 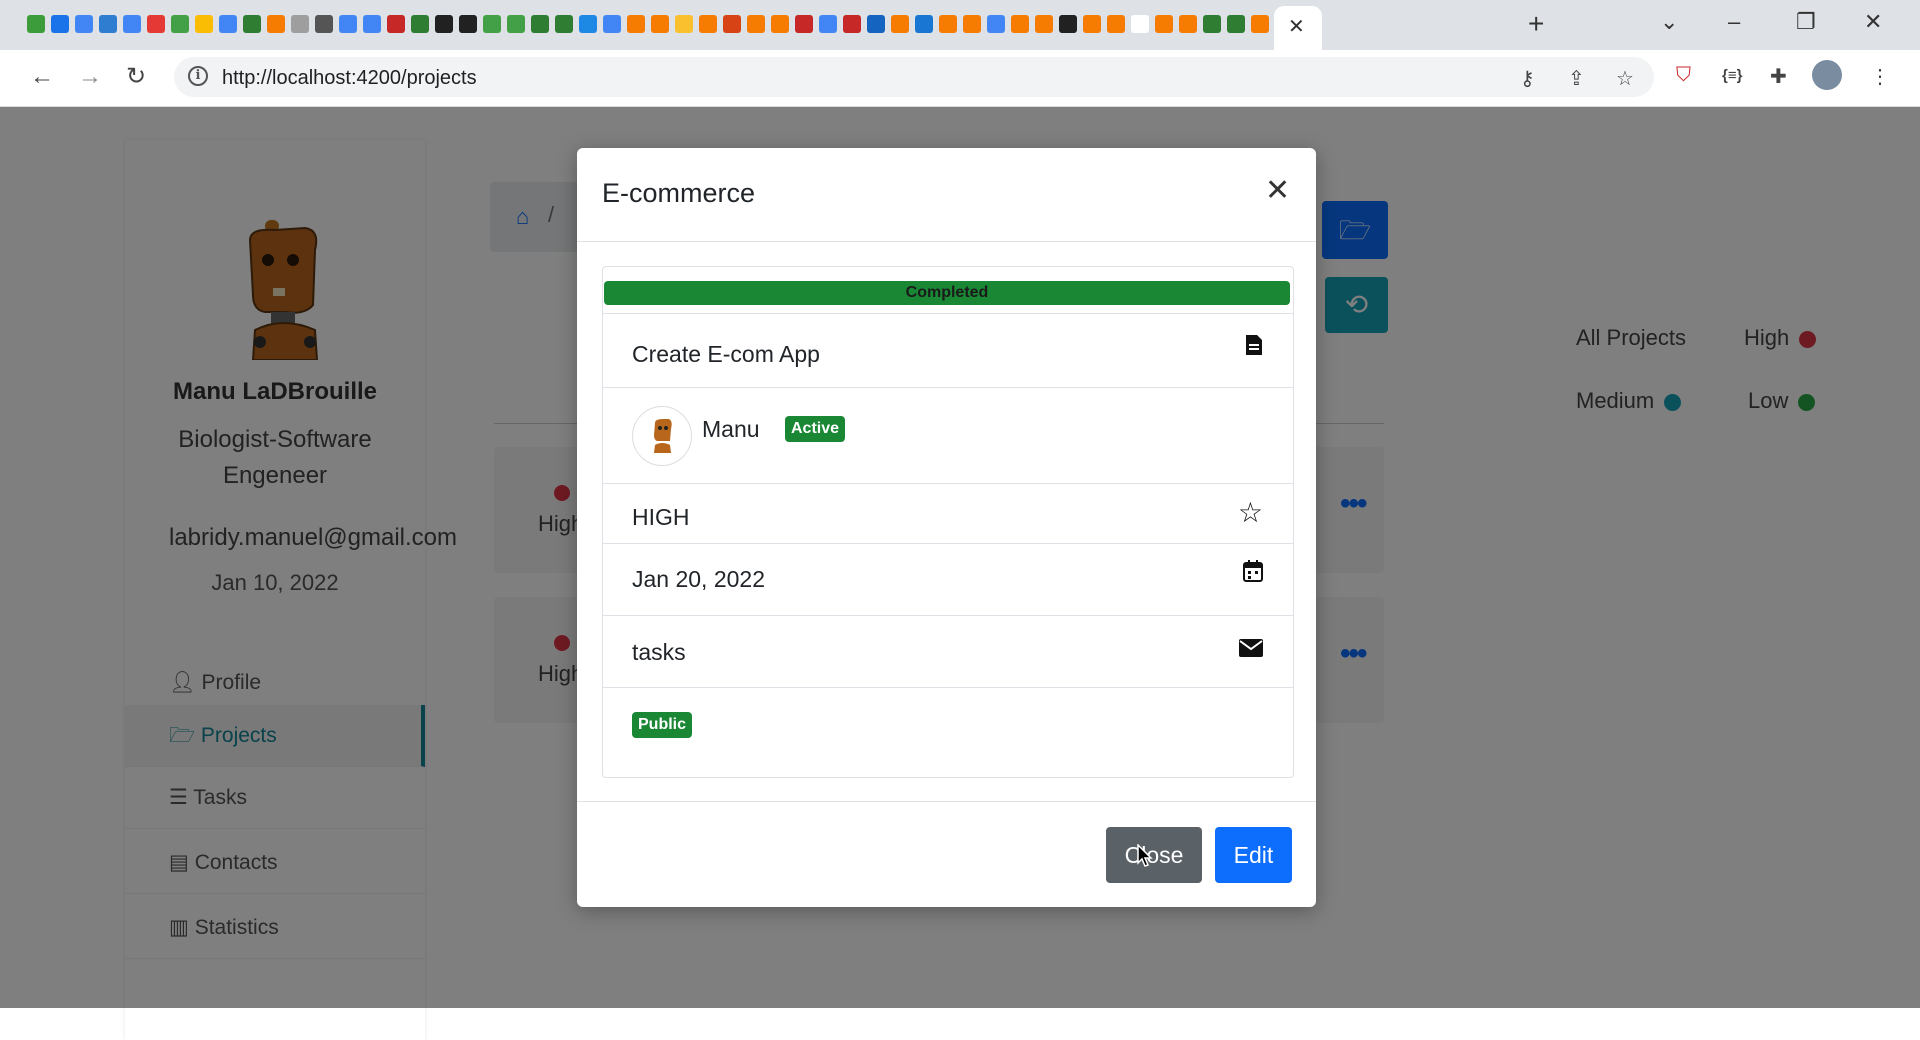 What do you see at coordinates (948, 651) in the screenshot?
I see `list-item-category: tasks` at bounding box center [948, 651].